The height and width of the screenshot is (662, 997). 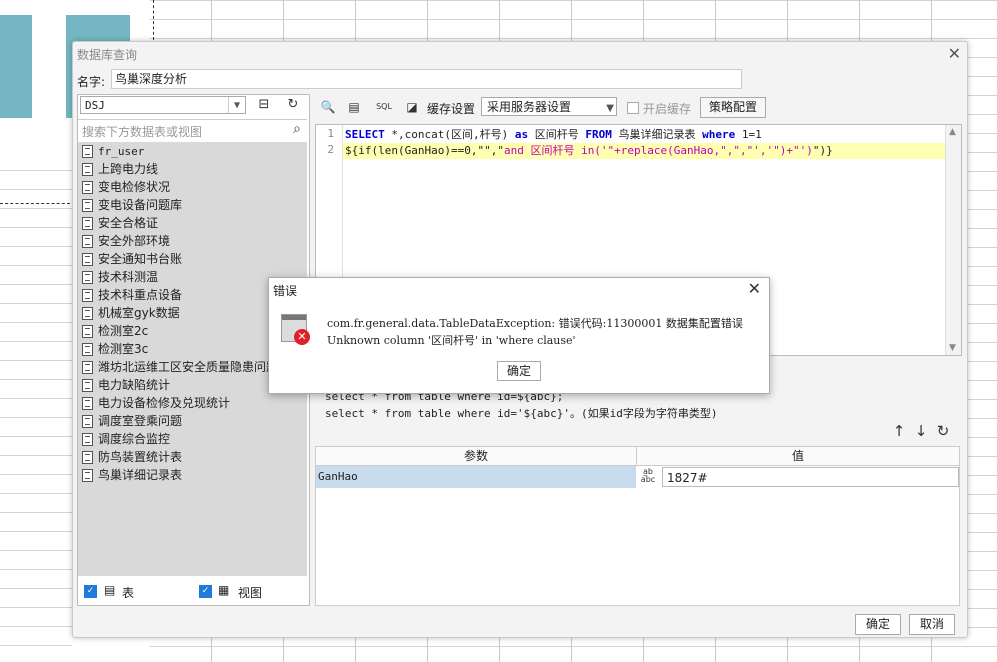 What do you see at coordinates (354, 107) in the screenshot?
I see `document-icon: ▤` at bounding box center [354, 107].